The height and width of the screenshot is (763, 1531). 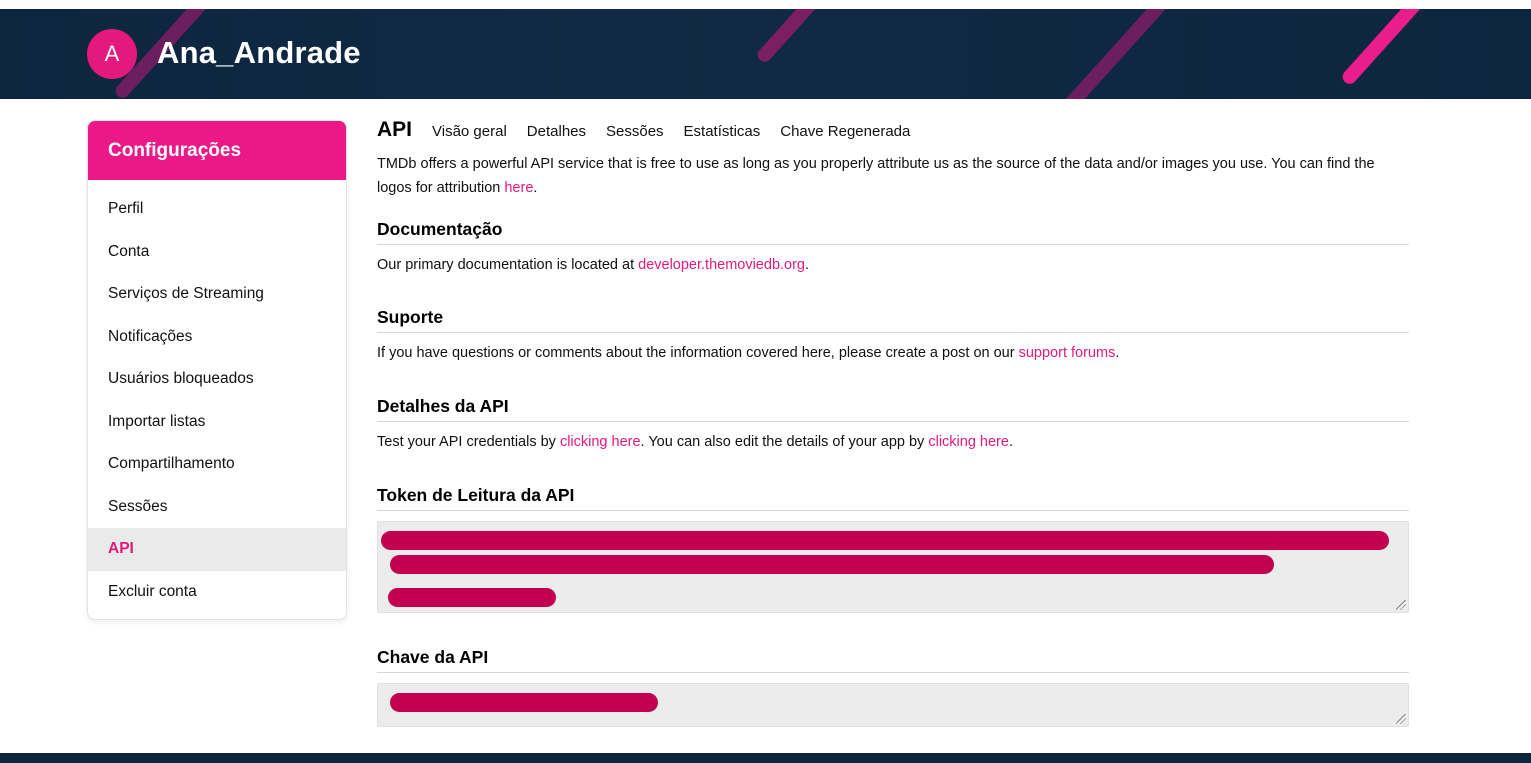 What do you see at coordinates (217, 209) in the screenshot?
I see `sidebar-item-perfil: Perfil` at bounding box center [217, 209].